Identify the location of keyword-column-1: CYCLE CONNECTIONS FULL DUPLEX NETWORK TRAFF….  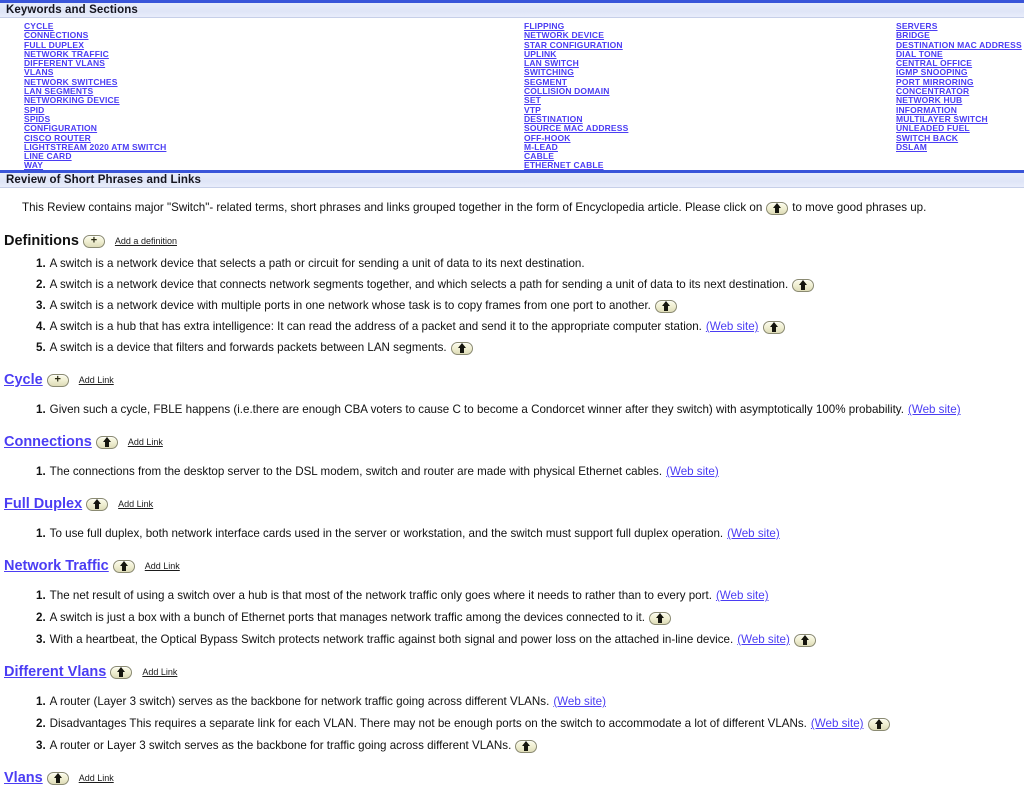
(95, 96).